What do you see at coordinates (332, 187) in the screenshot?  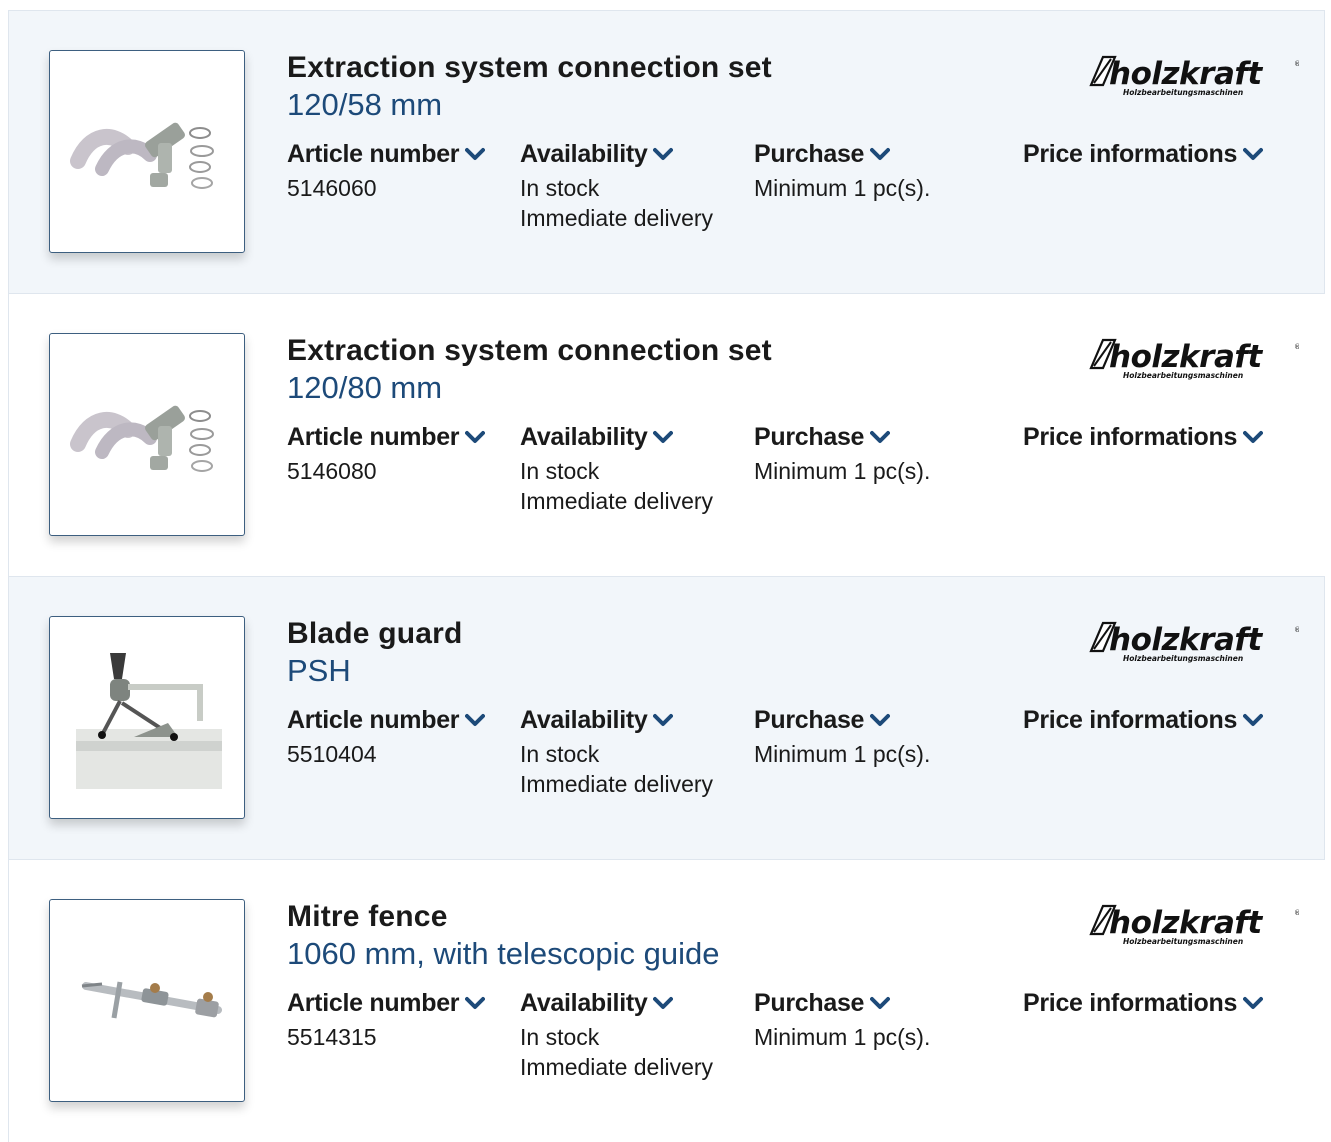 I see `article-number-value: 5146060` at bounding box center [332, 187].